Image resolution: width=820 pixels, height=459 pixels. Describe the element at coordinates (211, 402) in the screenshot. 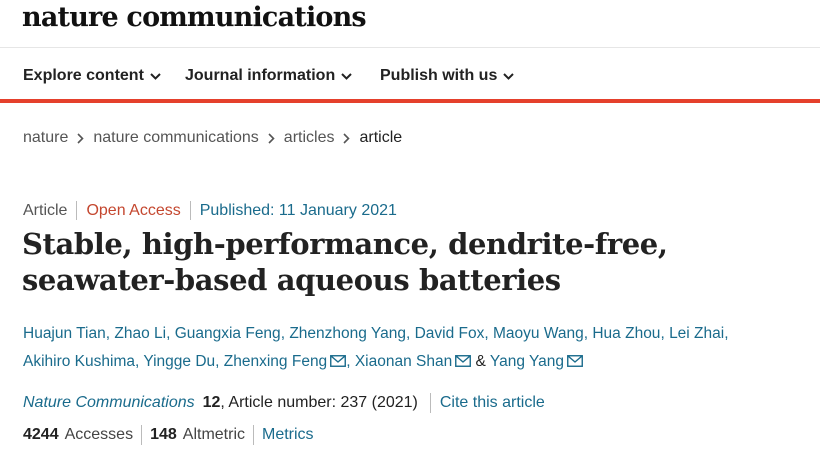

I see `volume-number: 12` at that location.